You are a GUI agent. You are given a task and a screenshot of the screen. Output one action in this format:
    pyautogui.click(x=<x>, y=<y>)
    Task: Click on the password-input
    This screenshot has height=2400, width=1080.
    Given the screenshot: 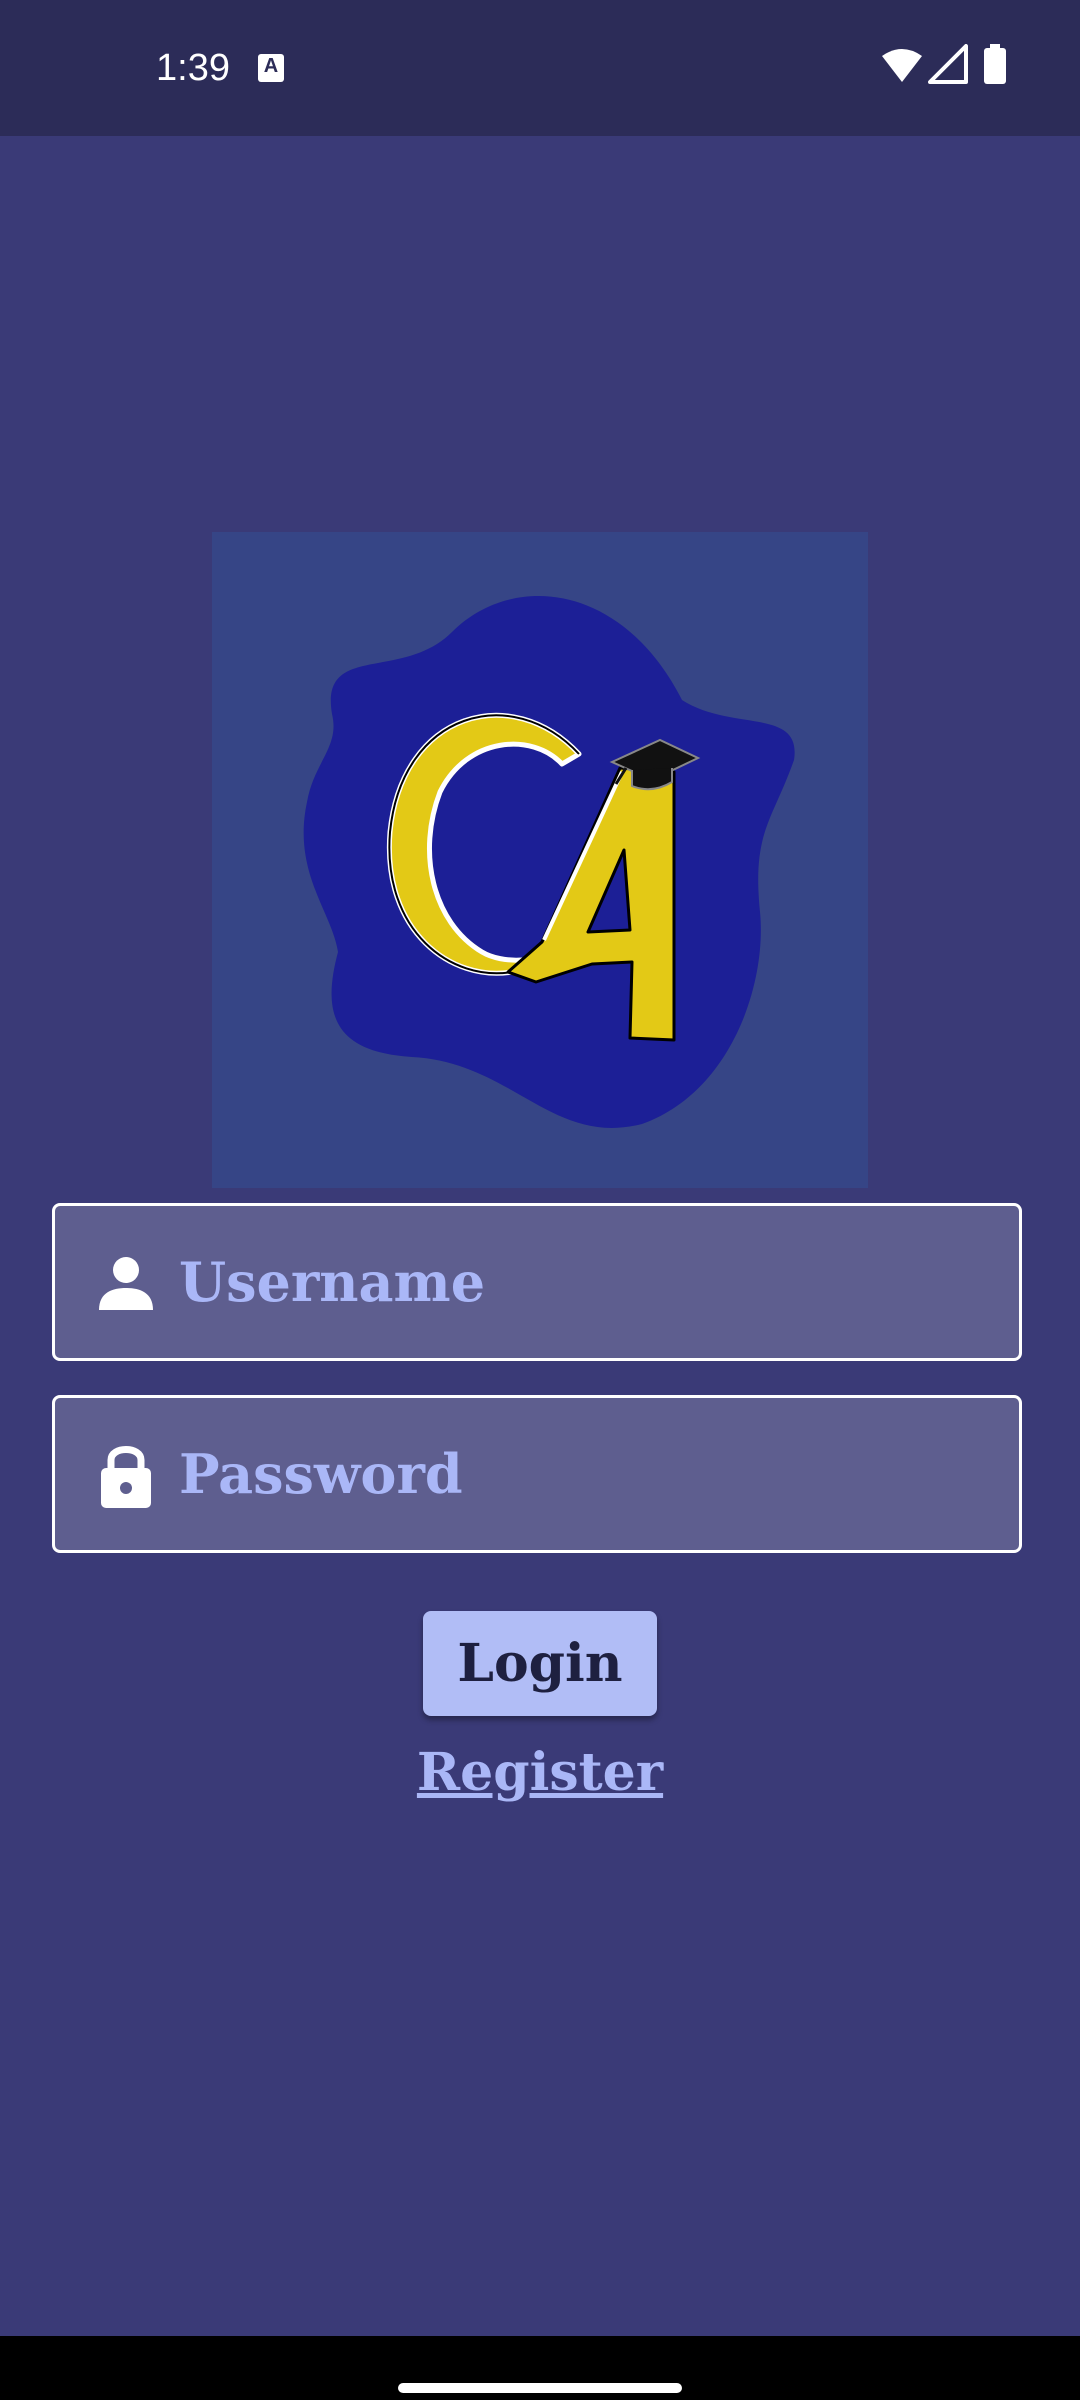 What is the action you would take?
    pyautogui.click(x=584, y=1474)
    